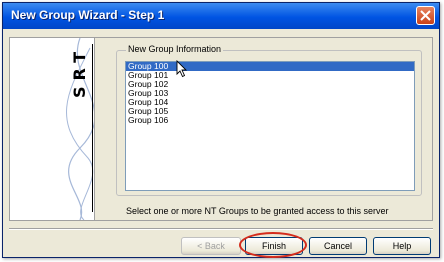  Describe the element at coordinates (175, 49) in the screenshot. I see `group-information-label: New Group Information` at that location.